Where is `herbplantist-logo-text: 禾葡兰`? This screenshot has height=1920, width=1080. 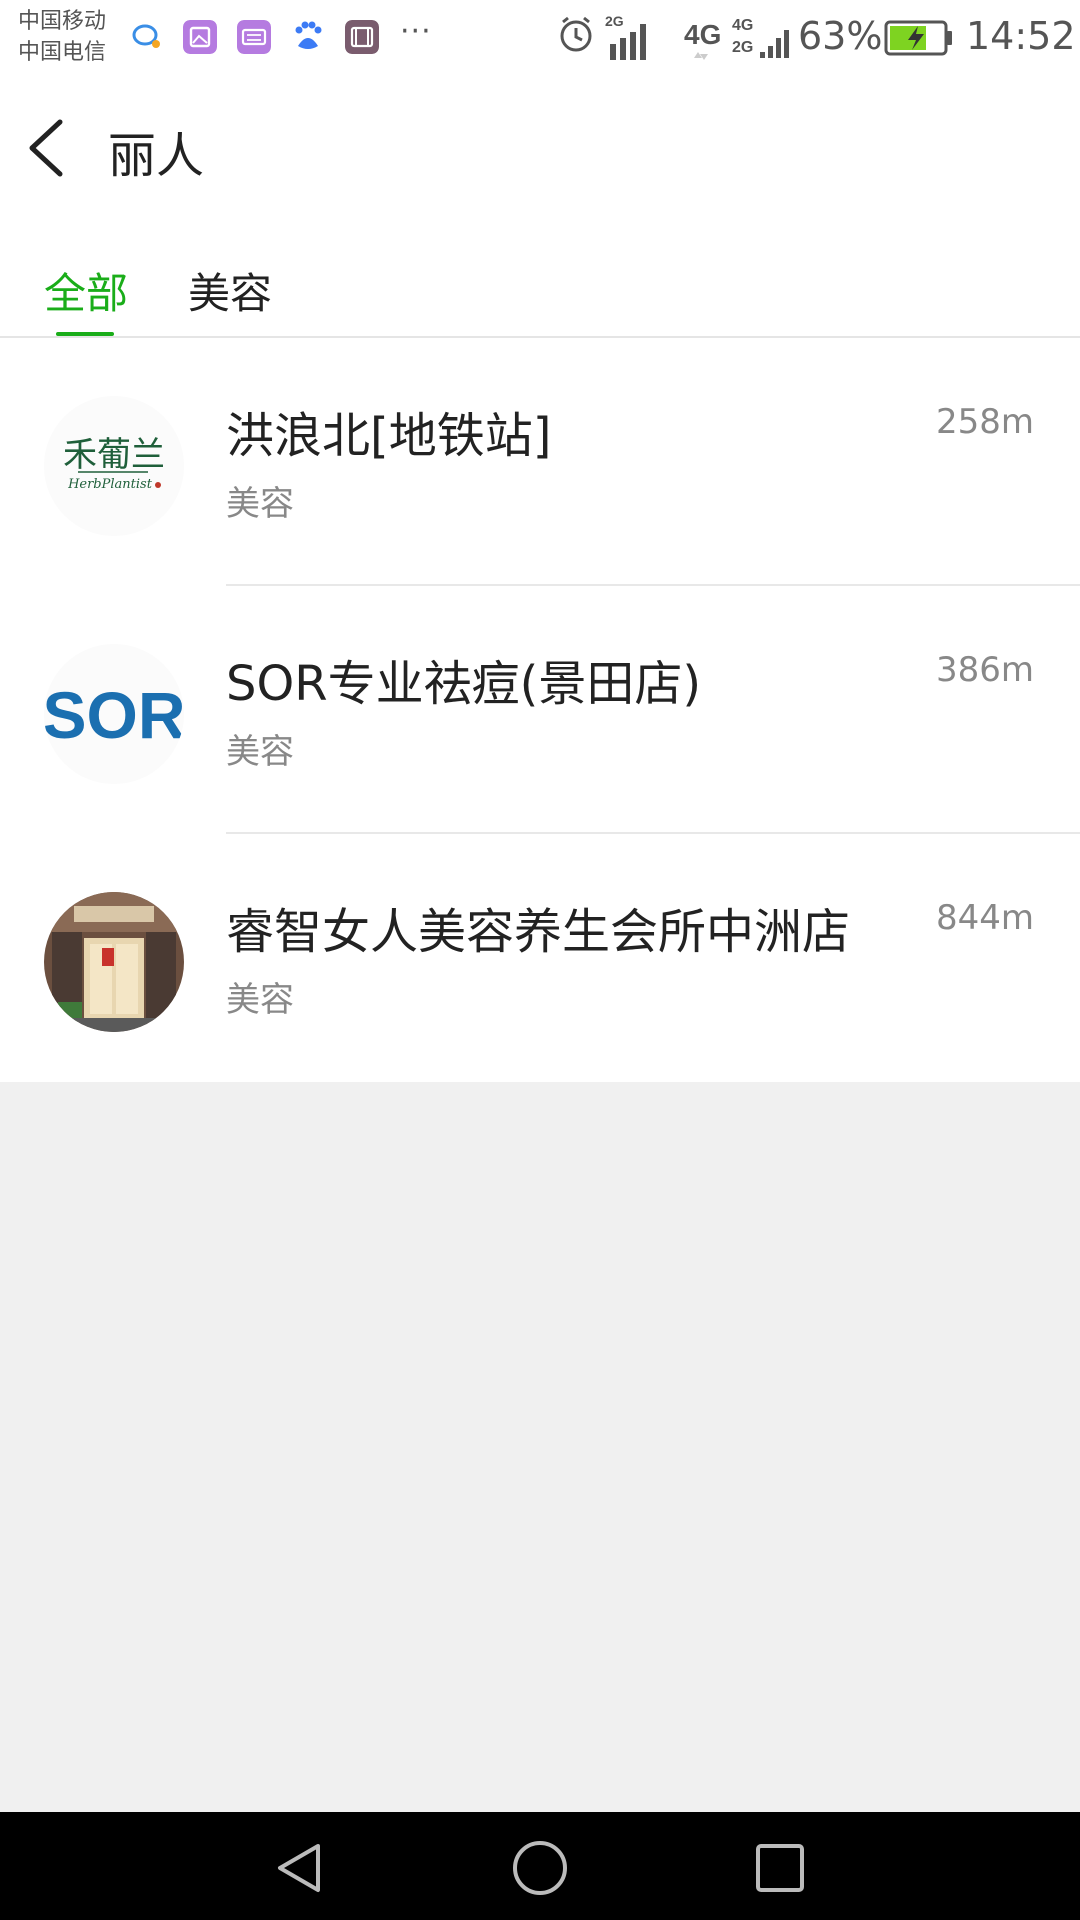
herbplantist-logo-text: 禾葡兰 is located at coordinates (114, 455).